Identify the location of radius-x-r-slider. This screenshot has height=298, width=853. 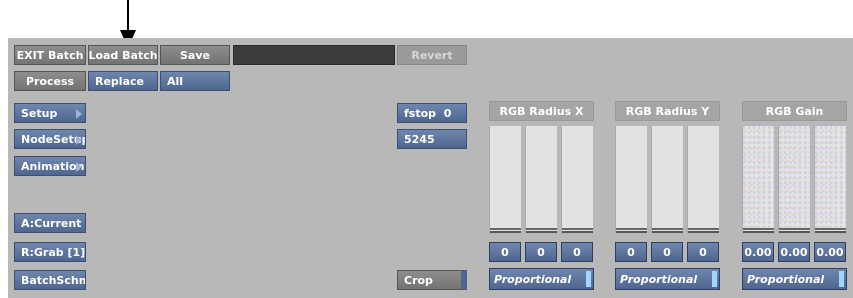
(505, 179).